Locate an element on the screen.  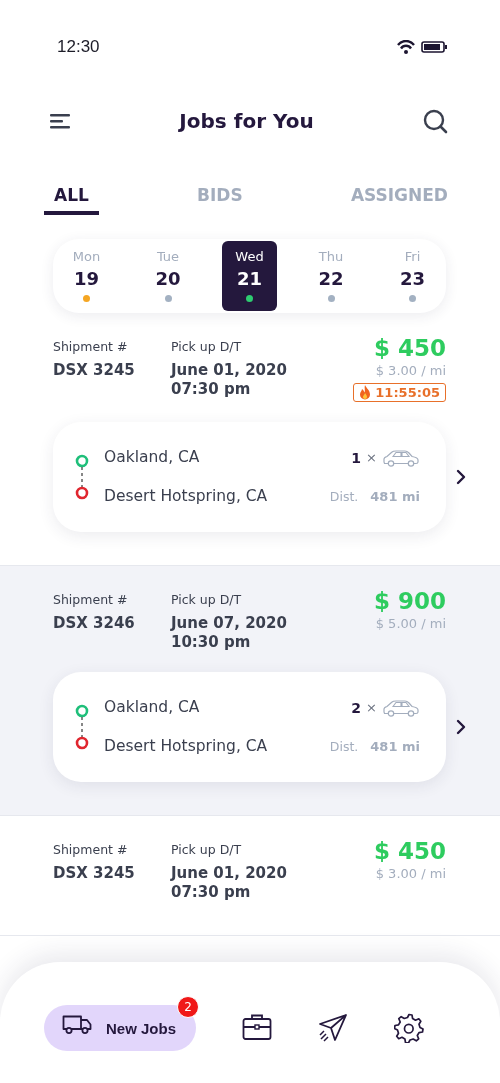
date-item: Mon 19 is located at coordinates (86, 276).